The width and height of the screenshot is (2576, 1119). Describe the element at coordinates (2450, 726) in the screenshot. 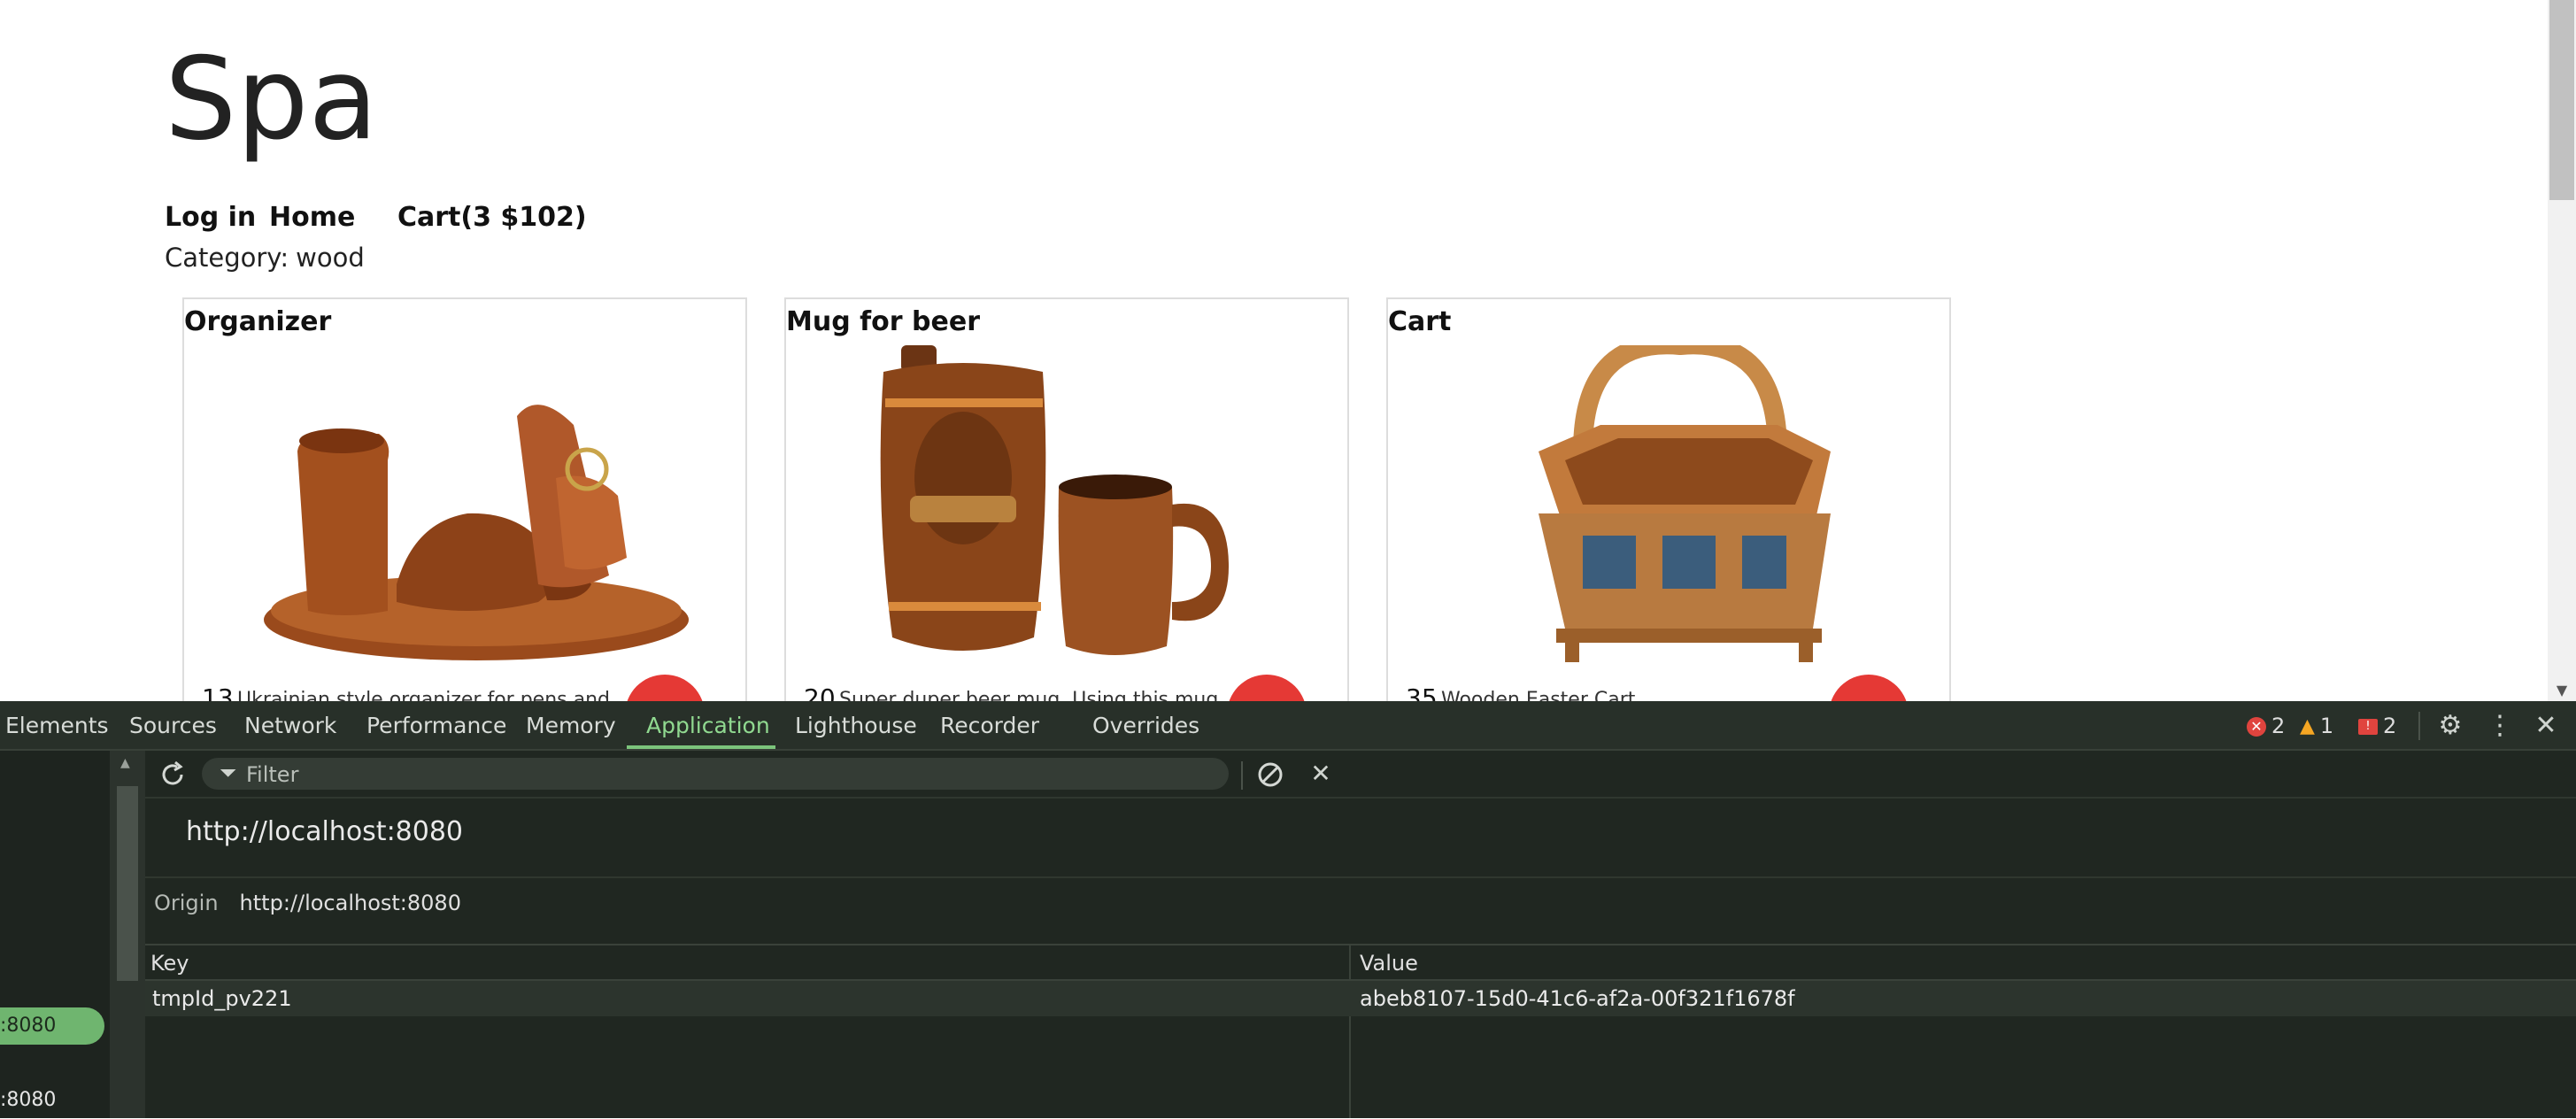

I see `settings-gear-icon: ⚙` at that location.